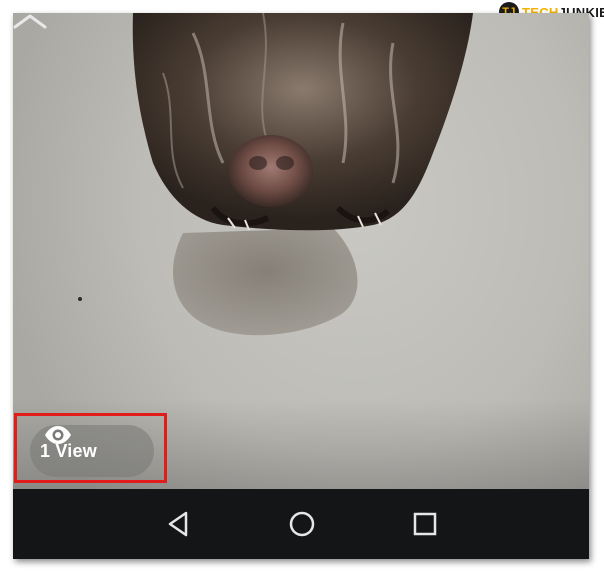 The width and height of the screenshot is (604, 572). Describe the element at coordinates (30, 21) in the screenshot. I see `chevron-up-icon` at that location.